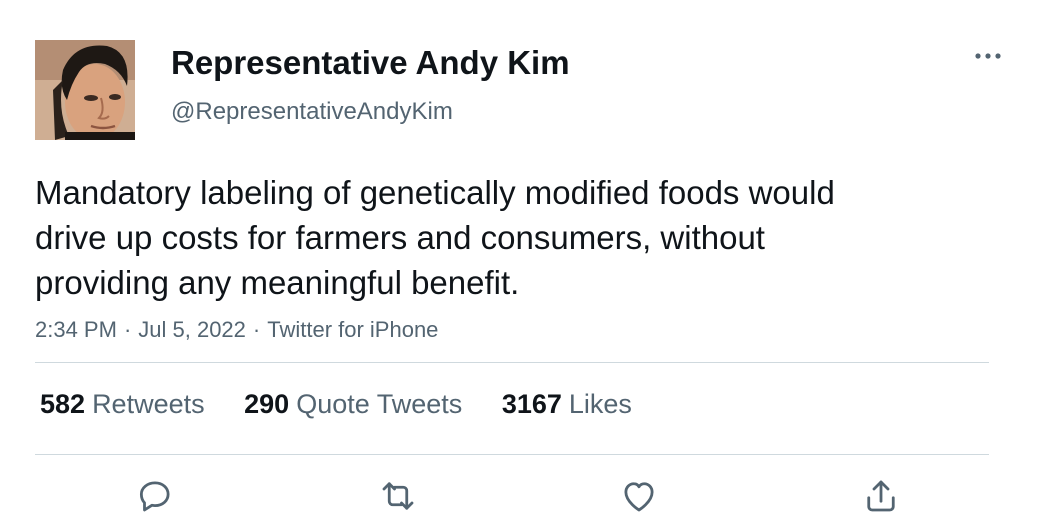 The image size is (1050, 525). What do you see at coordinates (567, 404) in the screenshot?
I see `likes-stat: 3167 Likes` at bounding box center [567, 404].